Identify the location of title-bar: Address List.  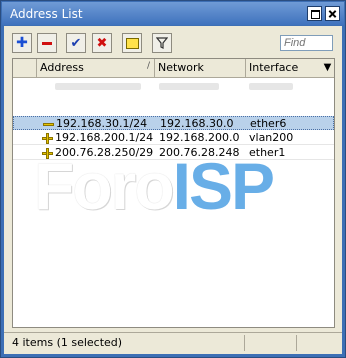
(173, 13).